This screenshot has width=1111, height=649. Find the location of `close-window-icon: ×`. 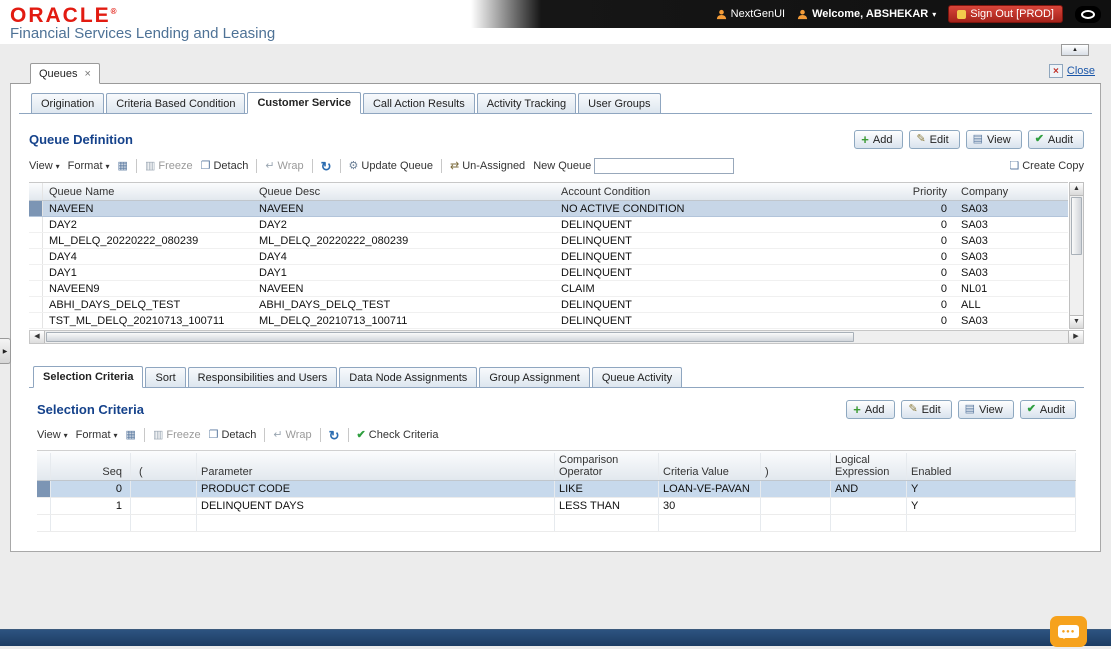

close-window-icon: × is located at coordinates (1055, 71).